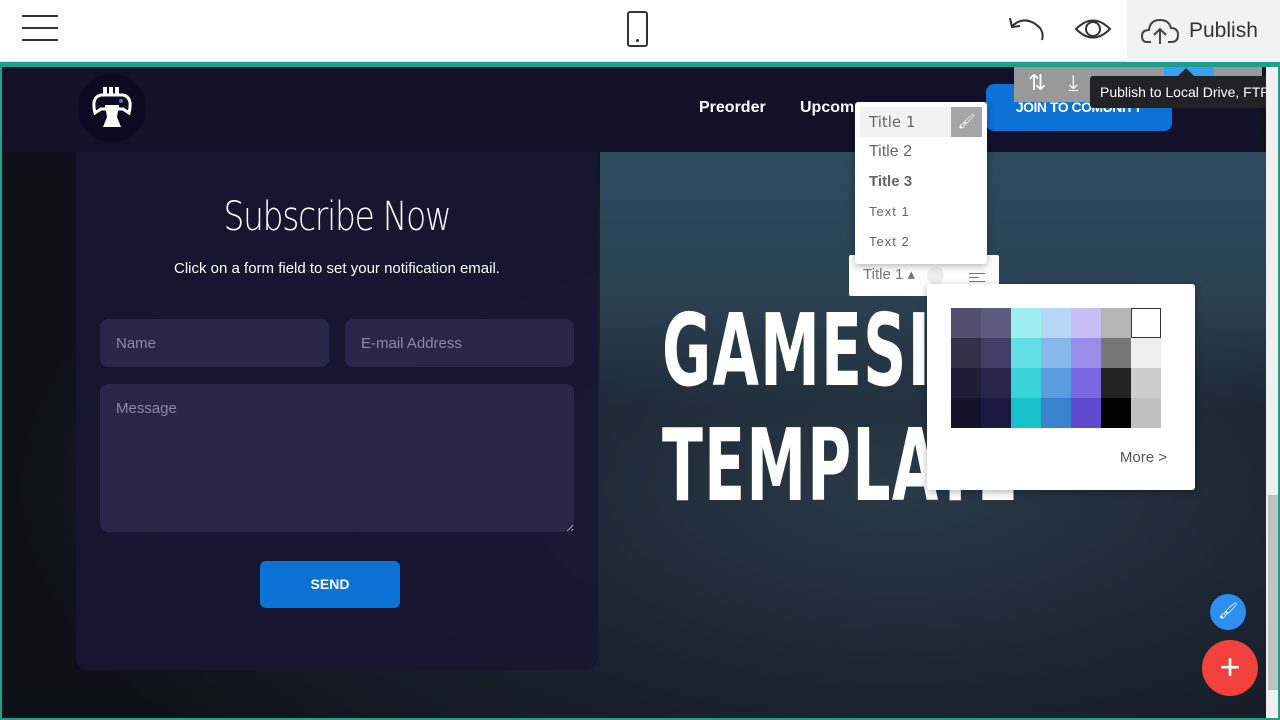 This screenshot has height=720, width=1280. What do you see at coordinates (40, 29) in the screenshot?
I see `hamburger-menu-icon` at bounding box center [40, 29].